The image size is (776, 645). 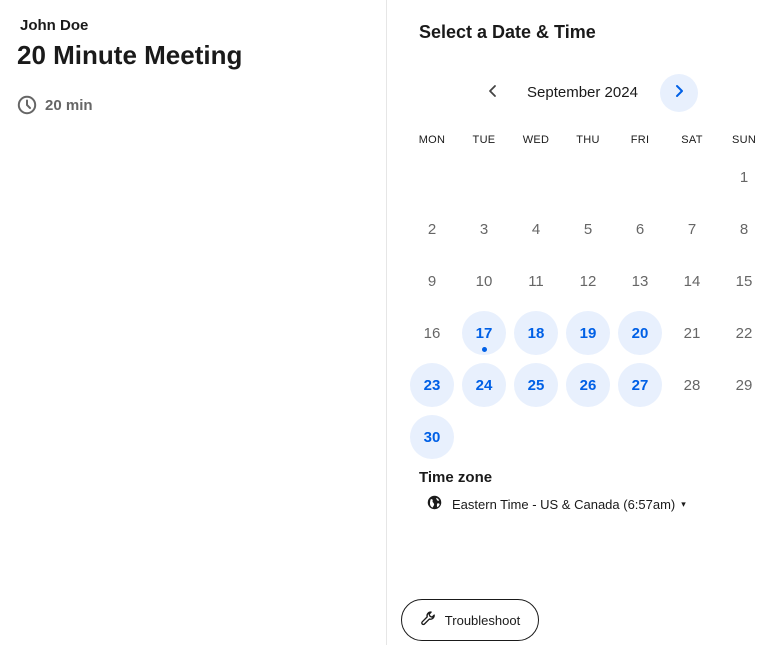 I want to click on calendar-day-unavailable: 14, so click(x=692, y=281).